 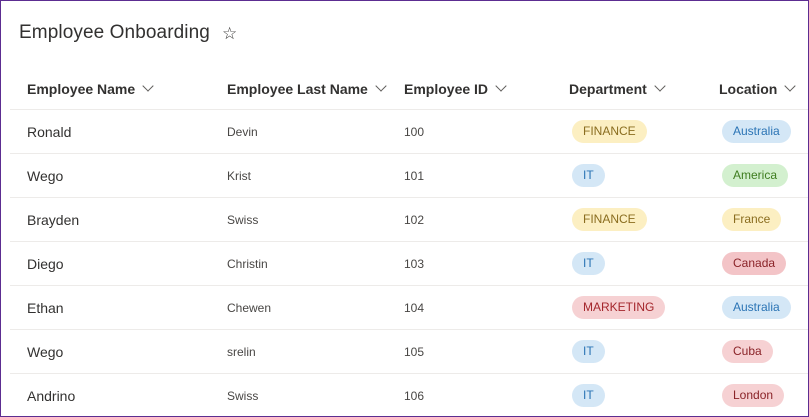 I want to click on location-cell: Cuba, so click(x=746, y=351).